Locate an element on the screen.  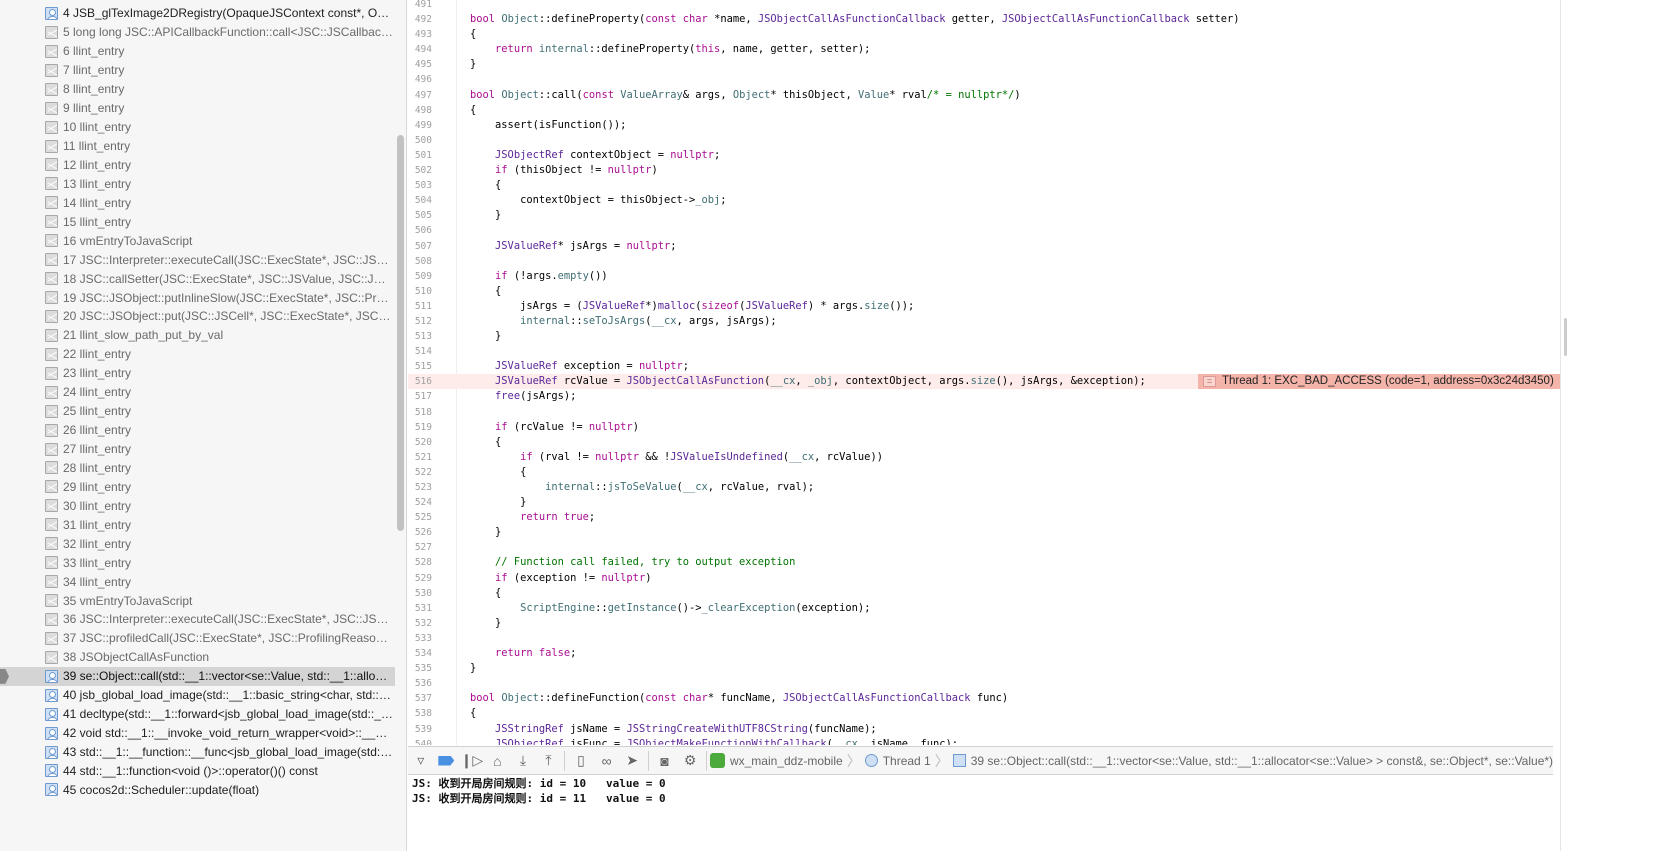
step-over-icon: ⌂ is located at coordinates (498, 761).